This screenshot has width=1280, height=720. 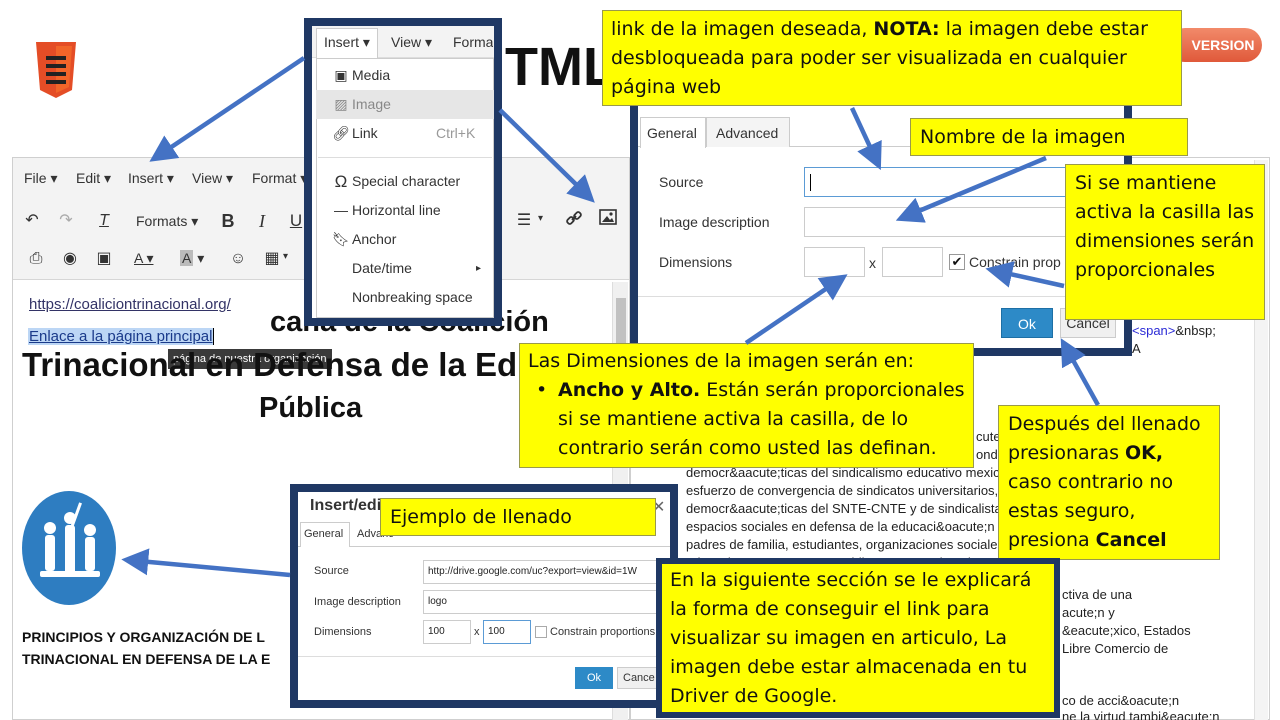 I want to click on media-icon: ▣, so click(x=104, y=259).